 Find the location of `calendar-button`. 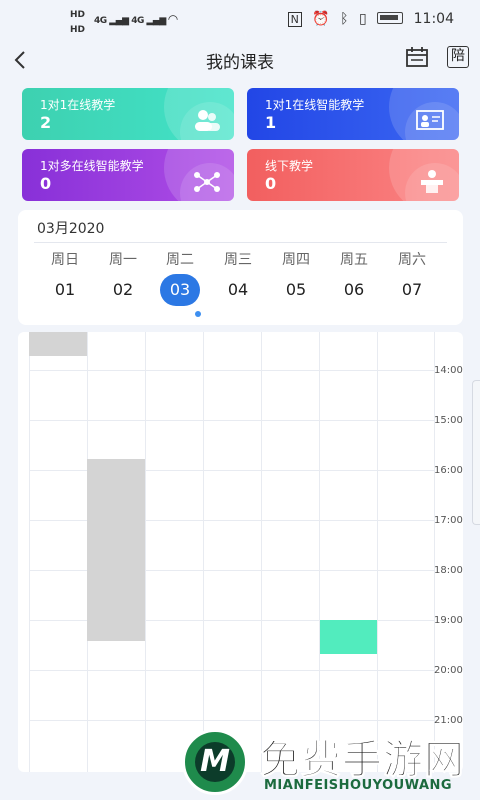

calendar-button is located at coordinates (417, 58).